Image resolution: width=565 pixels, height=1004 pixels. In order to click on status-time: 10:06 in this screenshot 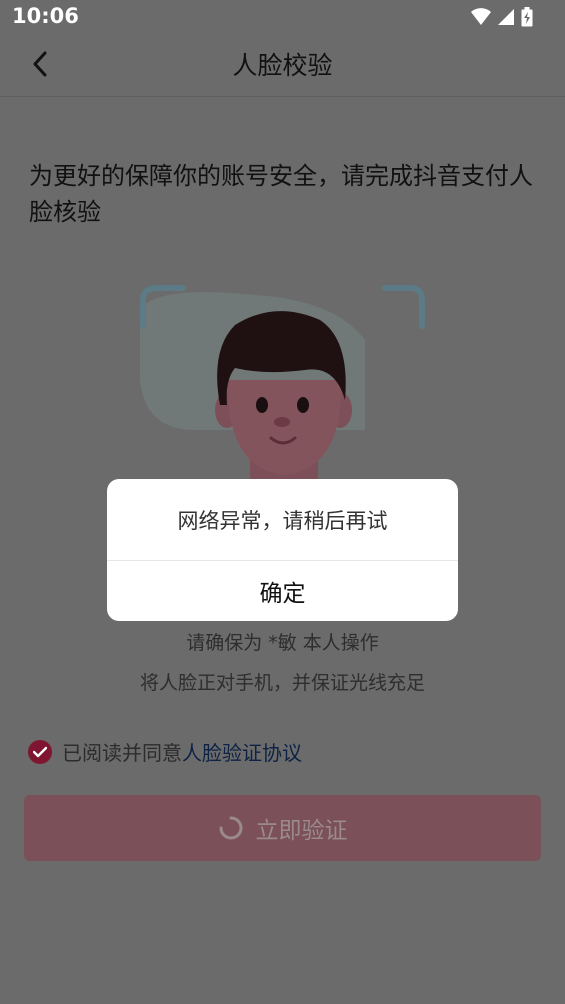, I will do `click(45, 16)`.